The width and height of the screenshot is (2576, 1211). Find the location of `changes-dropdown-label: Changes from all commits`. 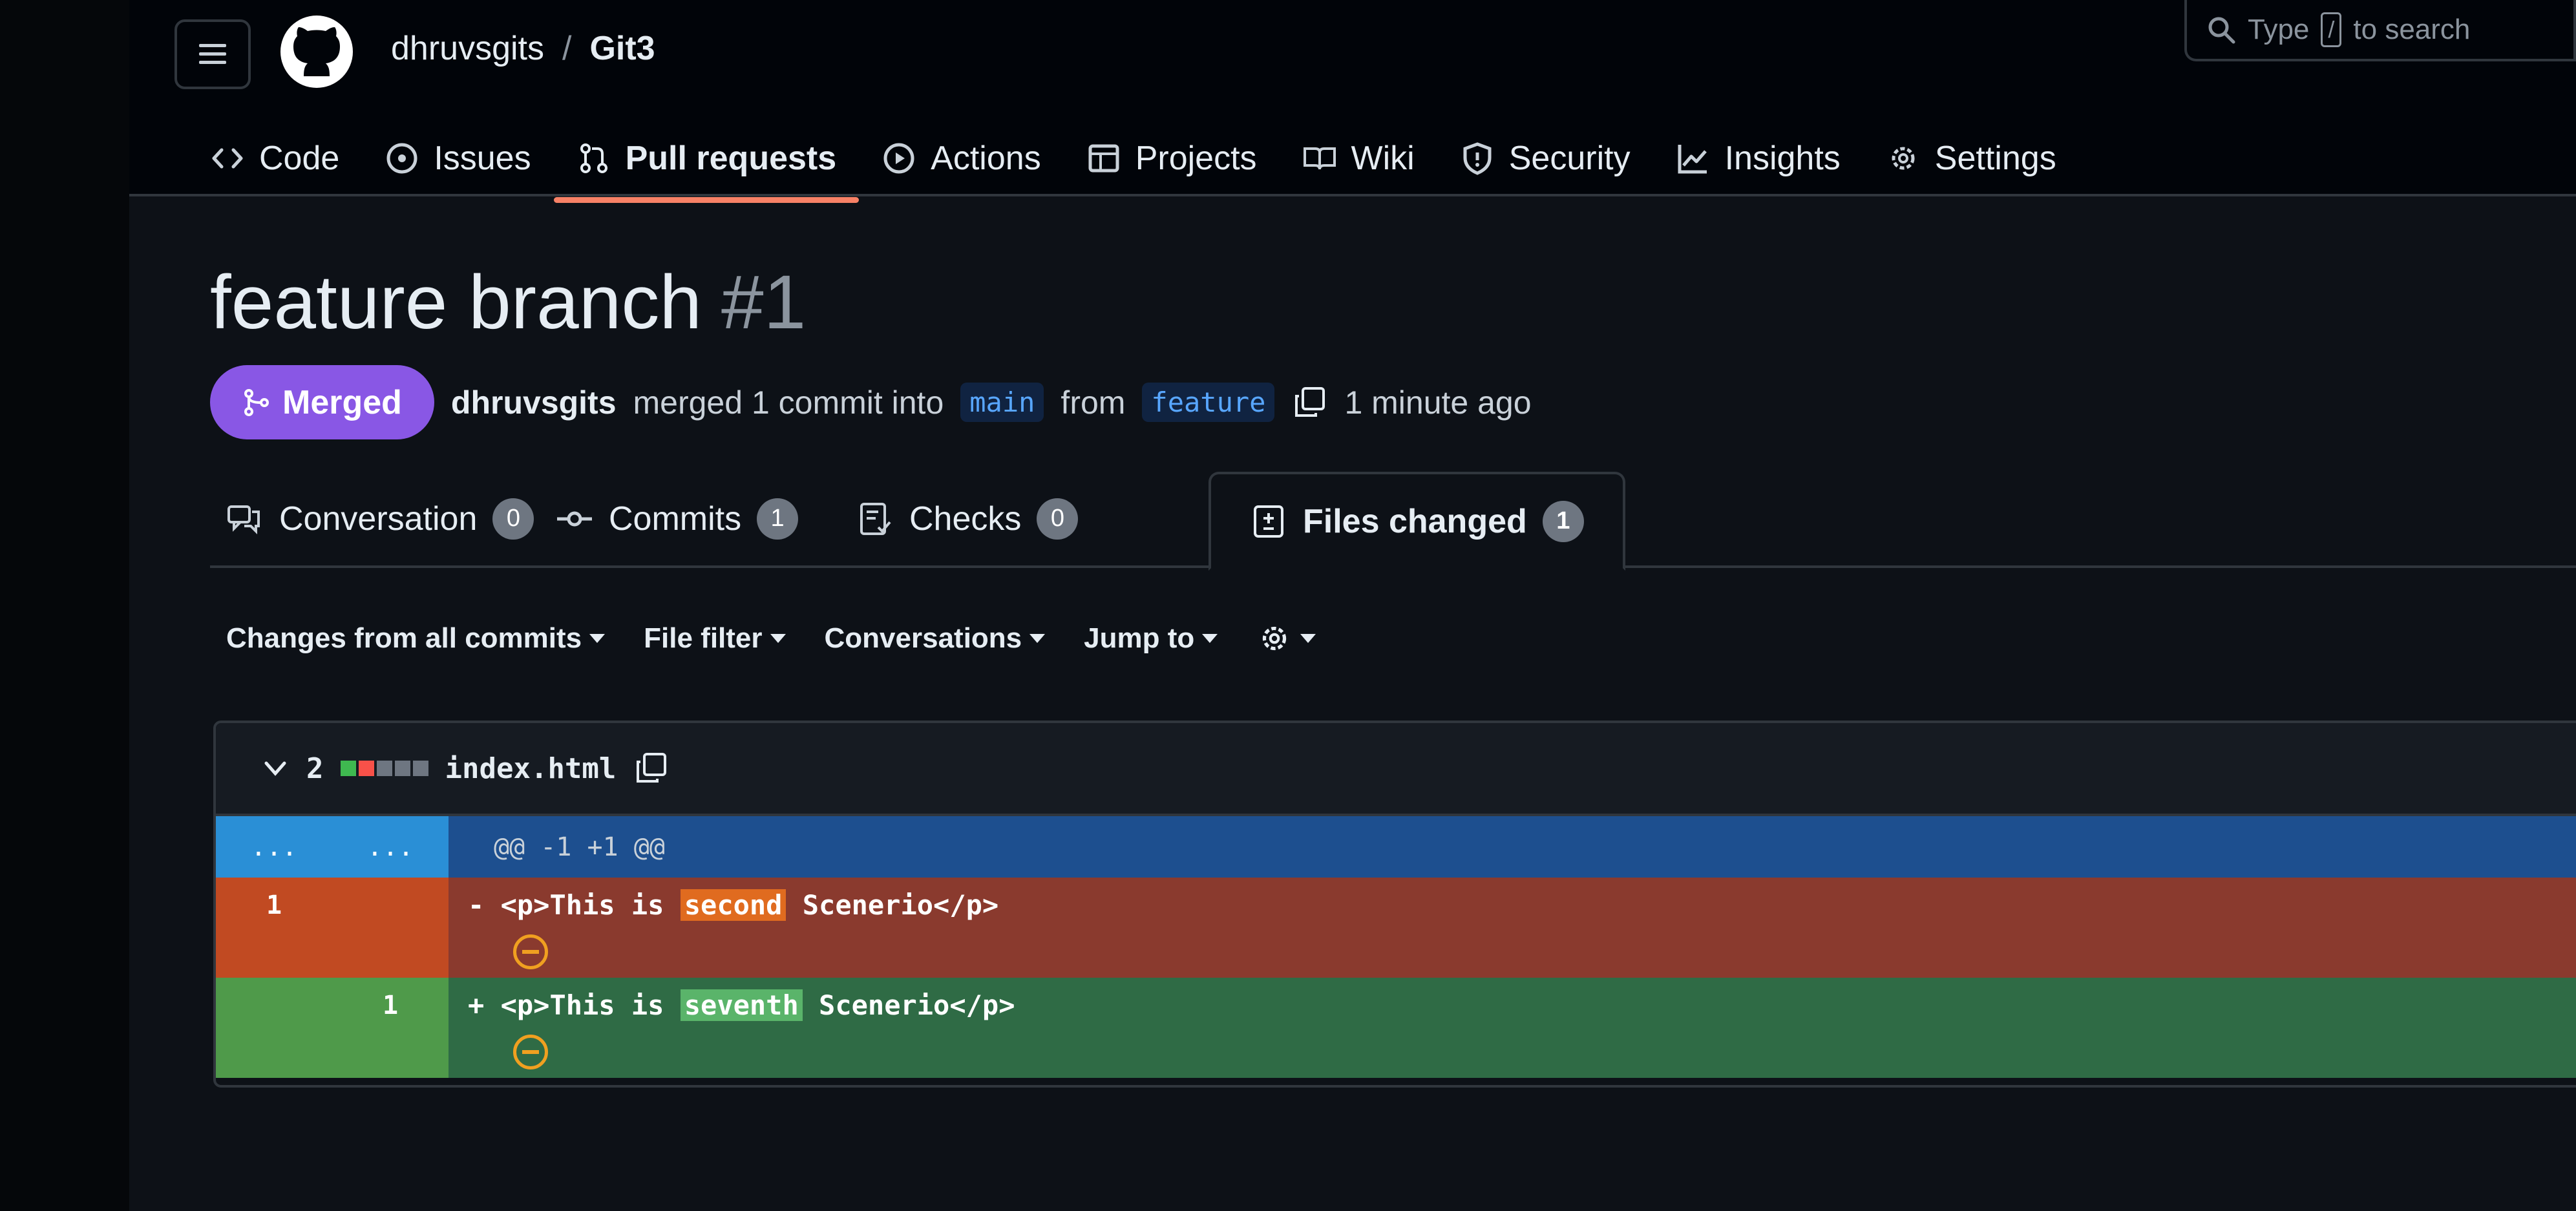

changes-dropdown-label: Changes from all commits is located at coordinates (404, 638).